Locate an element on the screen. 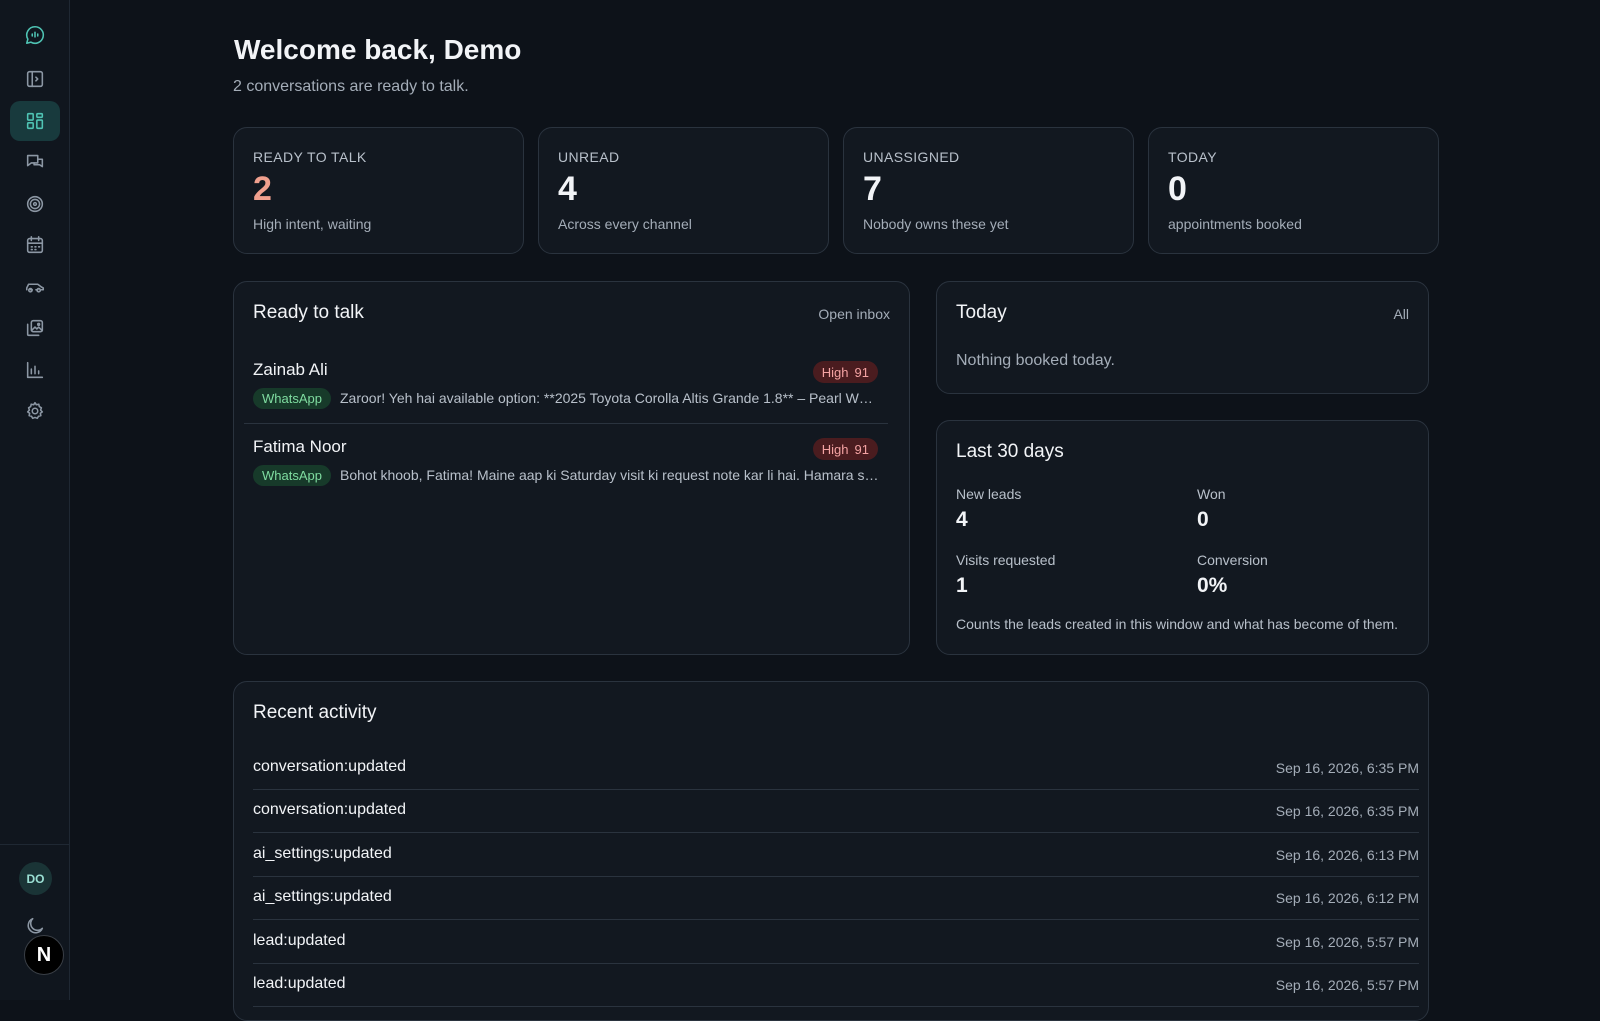 The image size is (1600, 1021). contact-name: Fatima Noor is located at coordinates (300, 446).